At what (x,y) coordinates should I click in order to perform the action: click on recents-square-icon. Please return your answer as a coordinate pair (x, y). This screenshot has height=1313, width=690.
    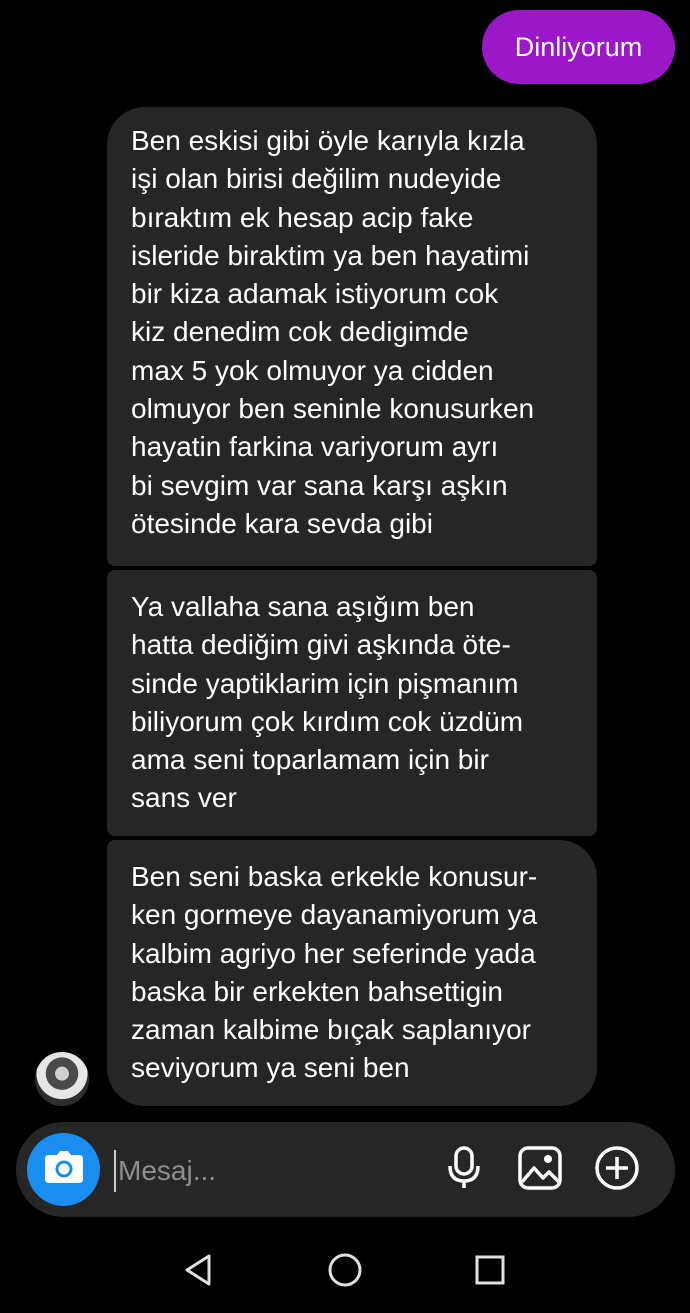
    Looking at the image, I should click on (490, 1272).